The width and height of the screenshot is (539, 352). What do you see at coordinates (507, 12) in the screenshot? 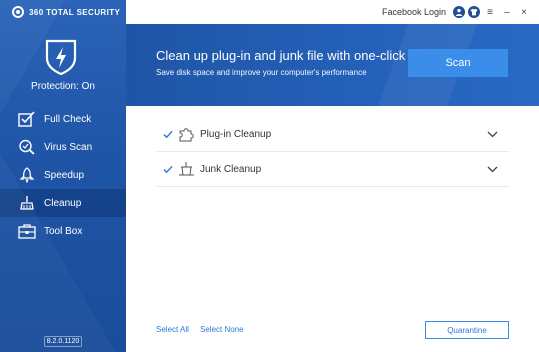
I see `minimize-icon: –` at bounding box center [507, 12].